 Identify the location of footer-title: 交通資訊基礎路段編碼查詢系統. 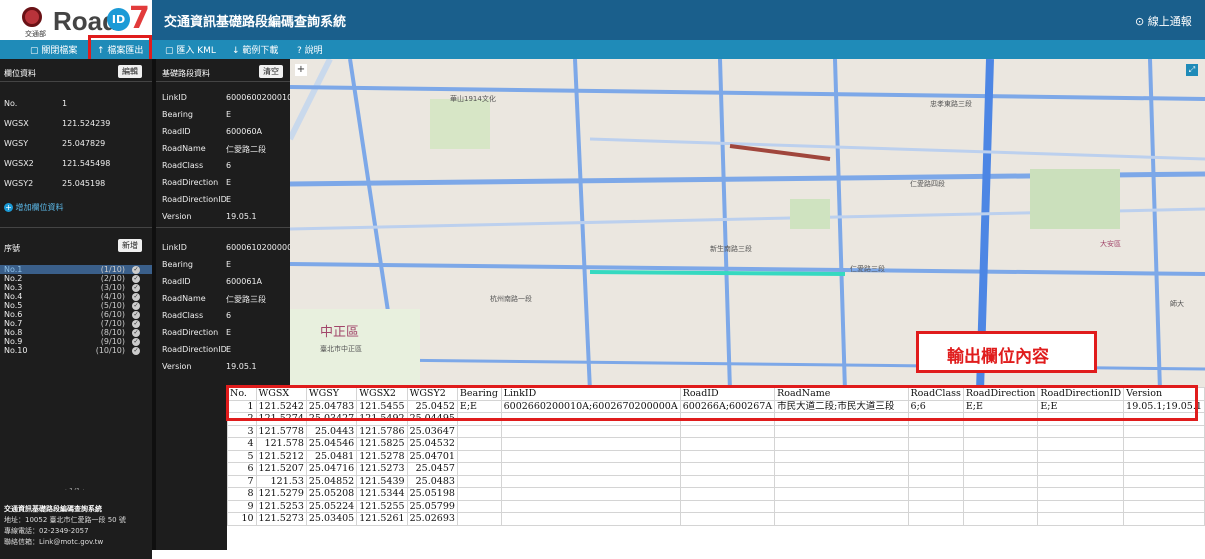
(53, 509).